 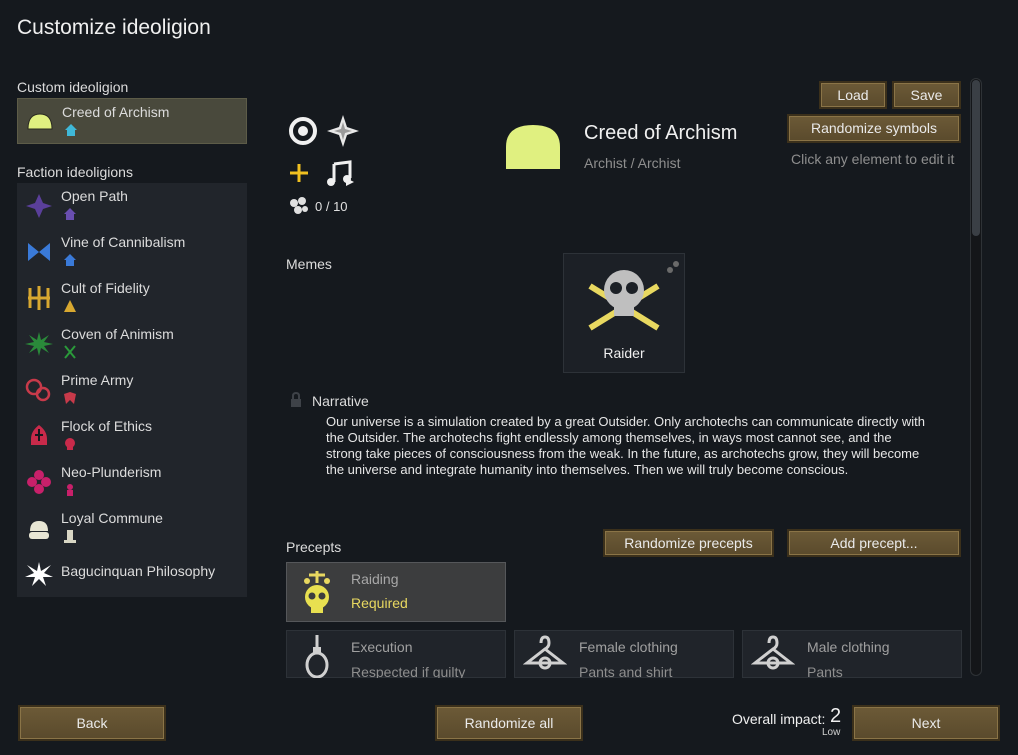 I want to click on sidebar-item-label: Bagucinquan Philosophy, so click(x=138, y=571).